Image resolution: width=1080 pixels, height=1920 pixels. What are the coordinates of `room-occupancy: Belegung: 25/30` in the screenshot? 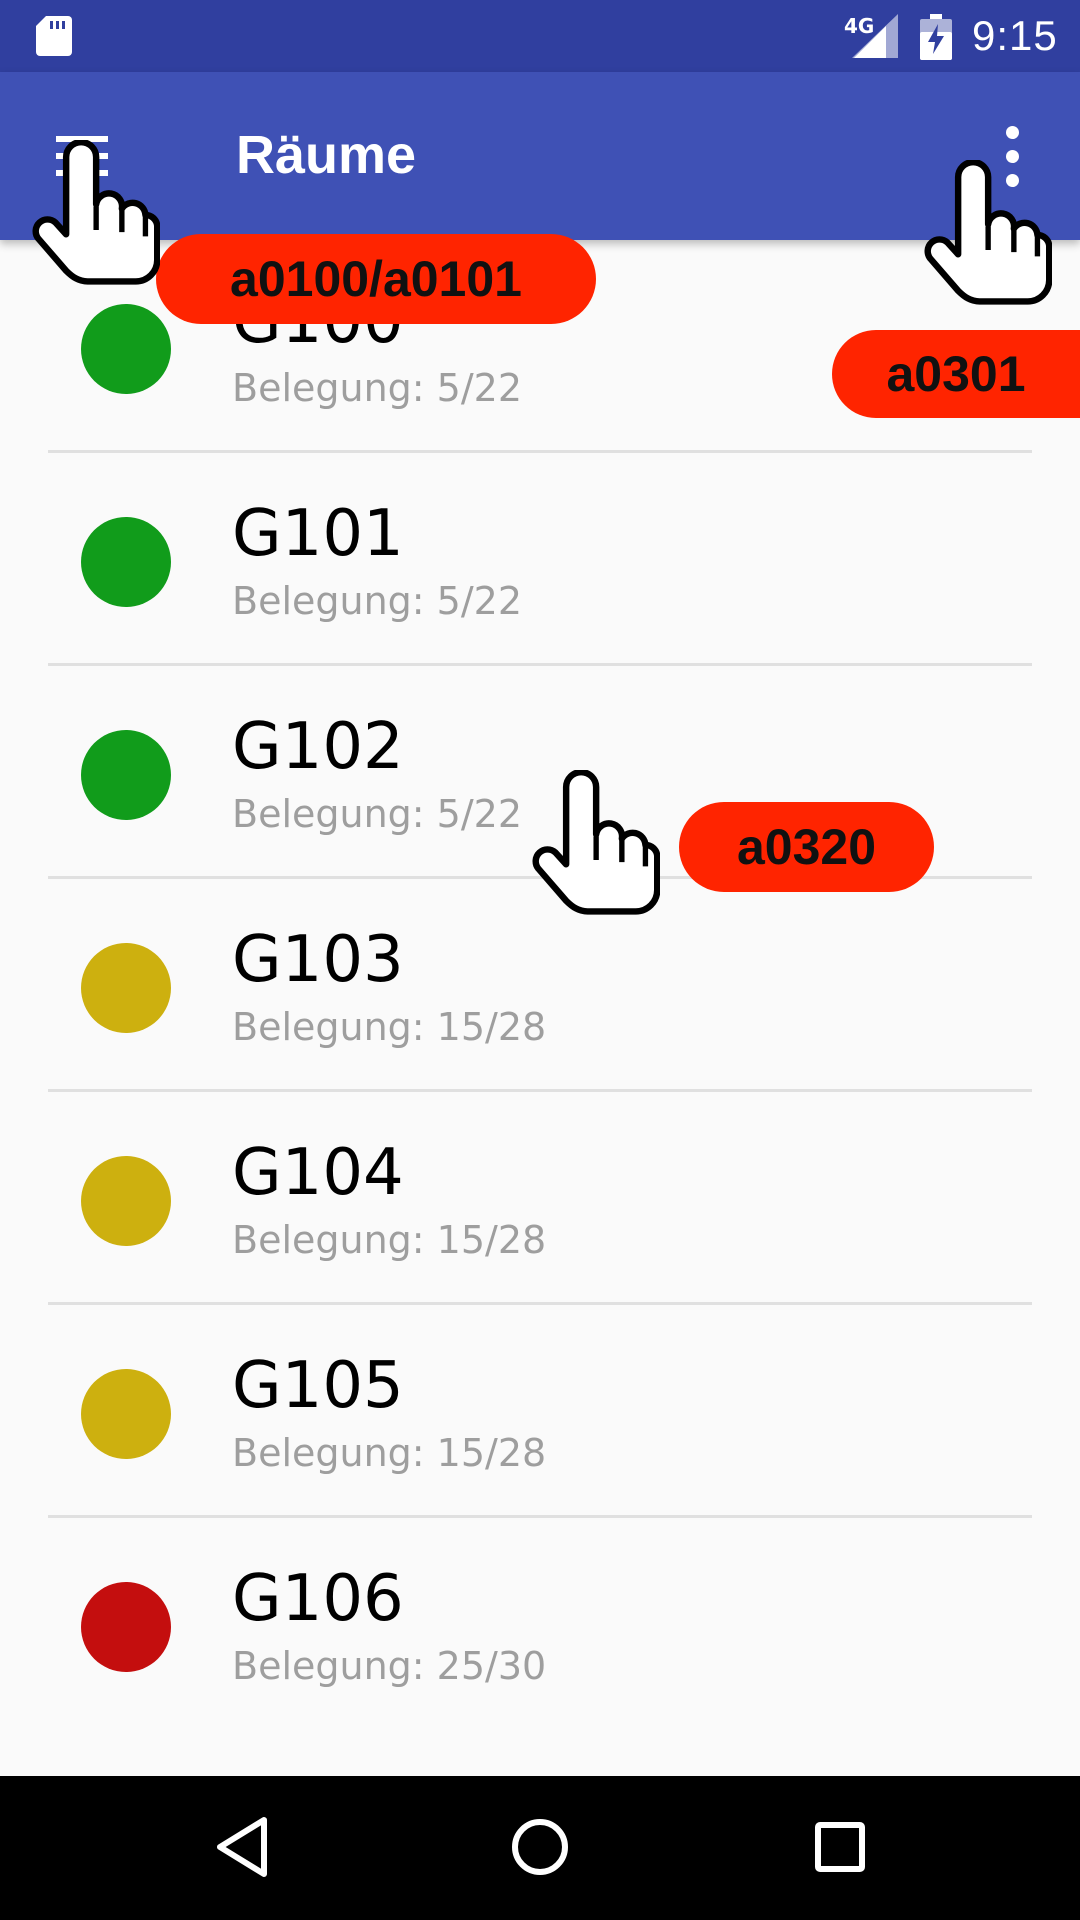 It's located at (389, 1666).